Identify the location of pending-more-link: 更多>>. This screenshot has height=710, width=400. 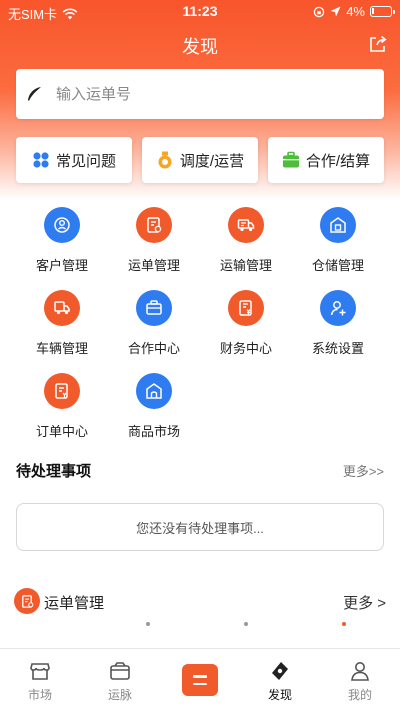
(363, 470).